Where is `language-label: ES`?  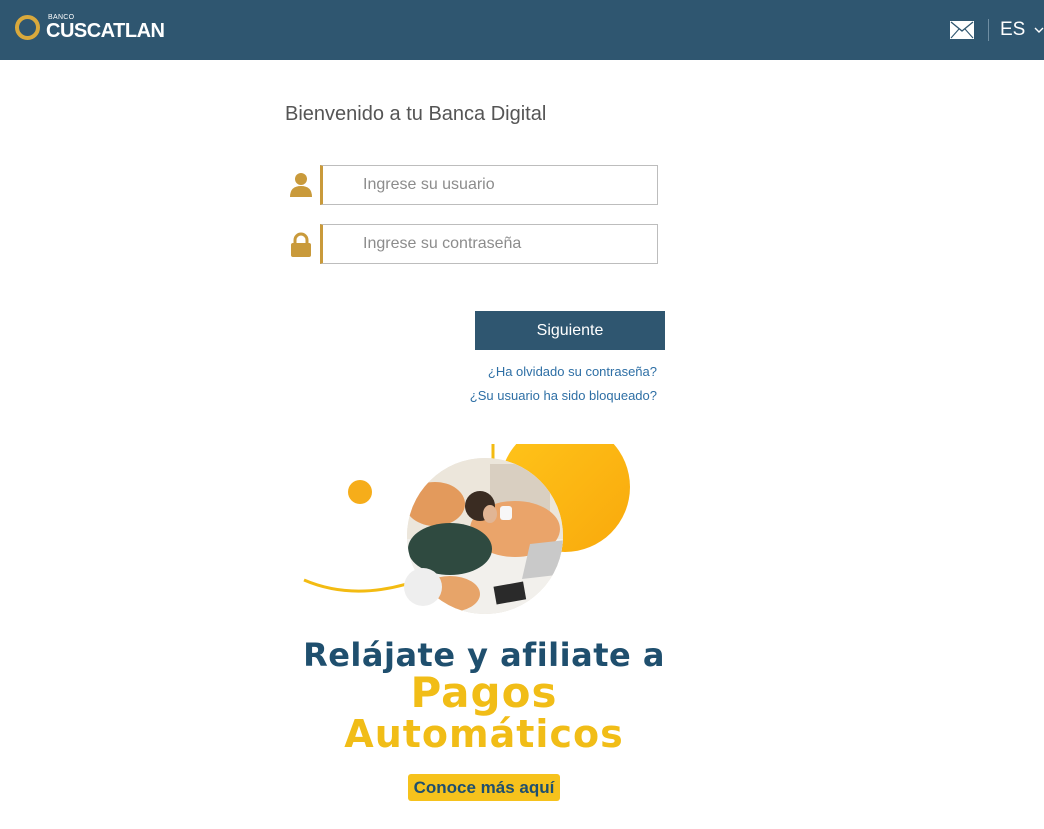 language-label: ES is located at coordinates (1013, 29).